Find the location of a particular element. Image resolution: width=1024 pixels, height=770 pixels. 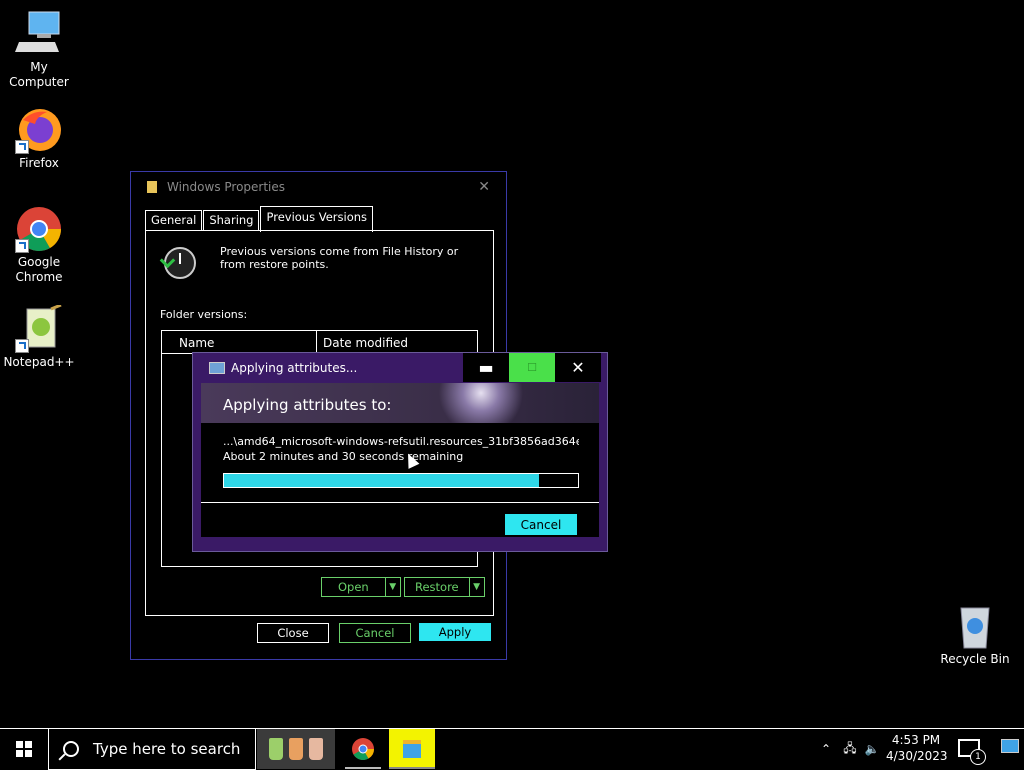

desktop-icon-my-computer: My Computer is located at coordinates (39, 50).